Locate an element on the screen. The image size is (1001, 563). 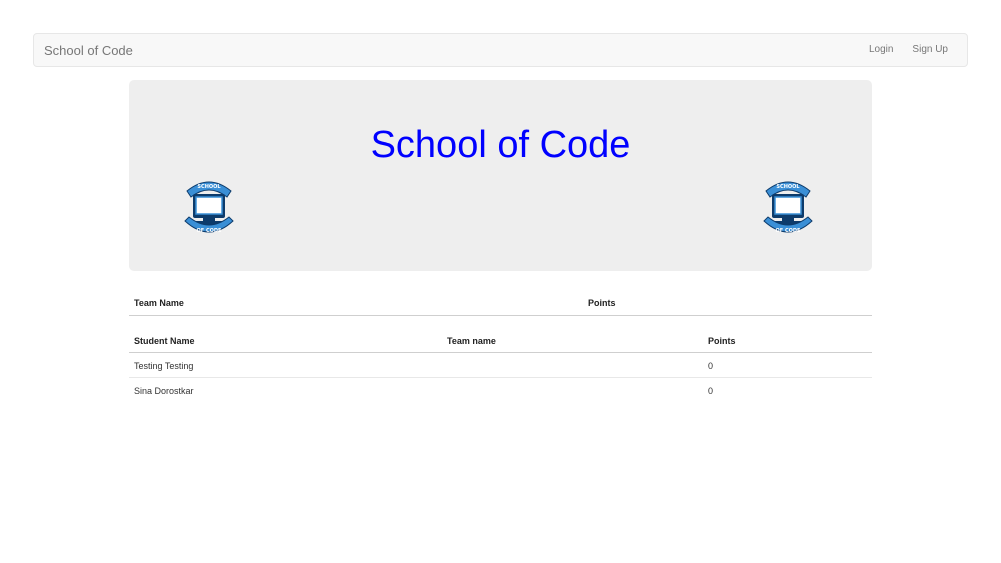
student-name-cell: Sina Dorostkar is located at coordinates (164, 391).